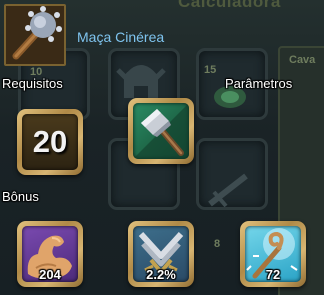  Describe the element at coordinates (259, 83) in the screenshot. I see `parameters-label: Parâmetros` at that location.